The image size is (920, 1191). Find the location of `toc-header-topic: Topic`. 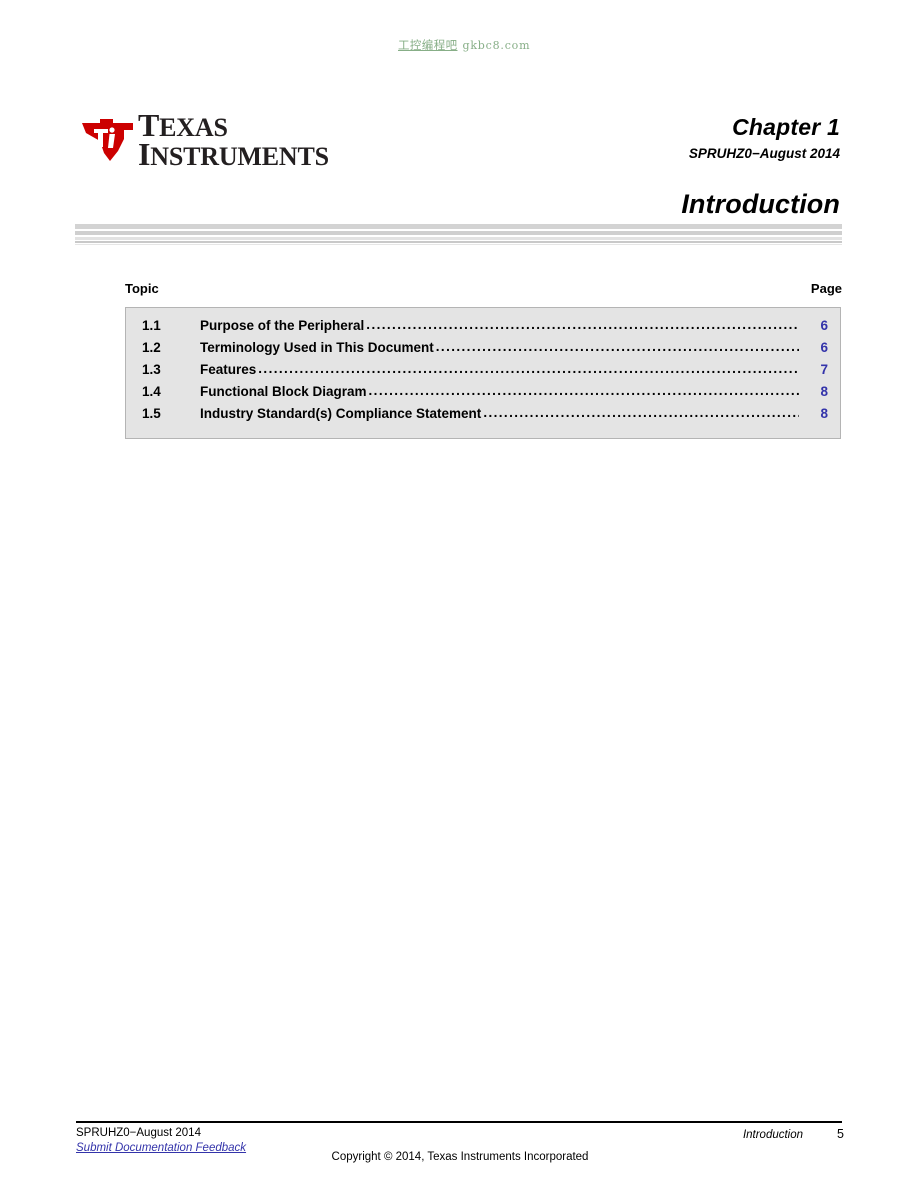

toc-header-topic: Topic is located at coordinates (142, 288).